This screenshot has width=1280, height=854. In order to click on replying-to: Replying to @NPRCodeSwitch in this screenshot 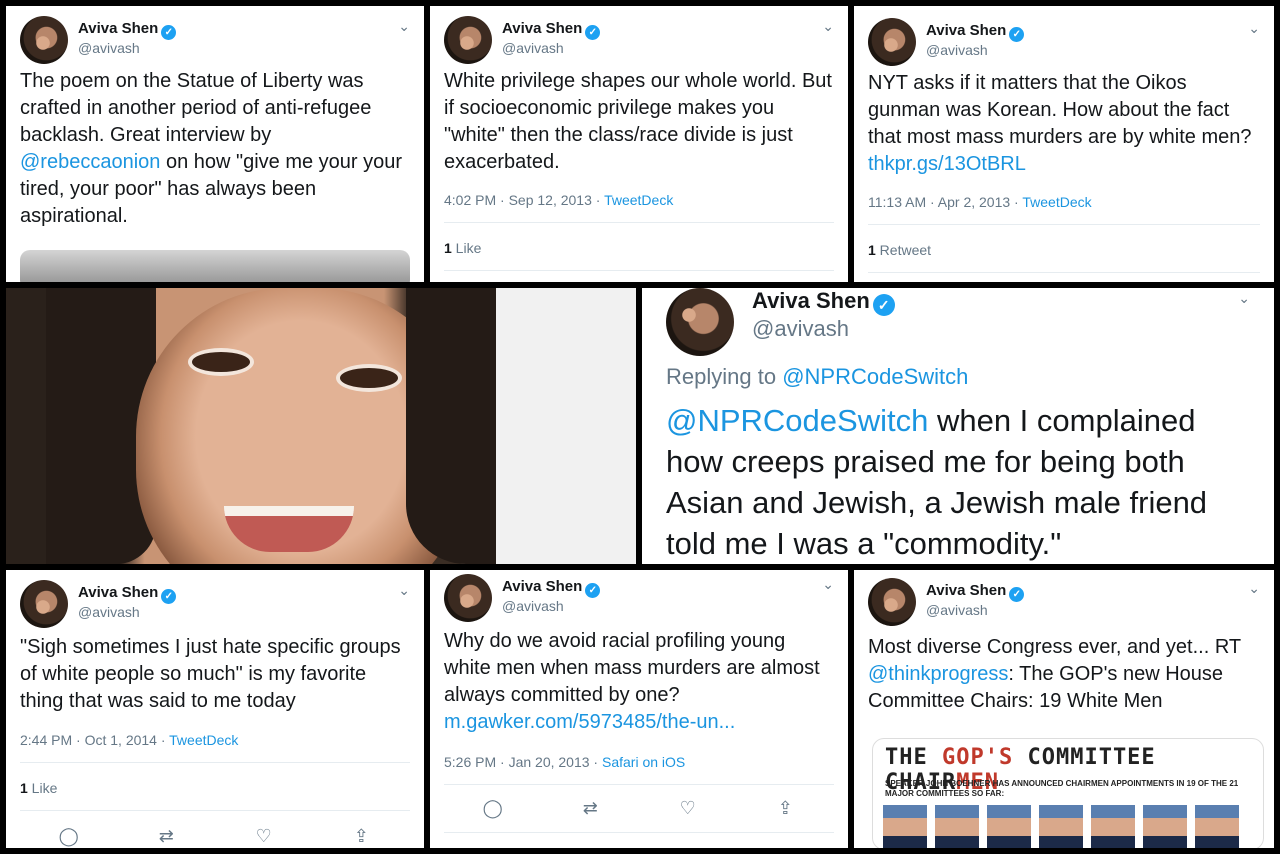, I will do `click(817, 376)`.